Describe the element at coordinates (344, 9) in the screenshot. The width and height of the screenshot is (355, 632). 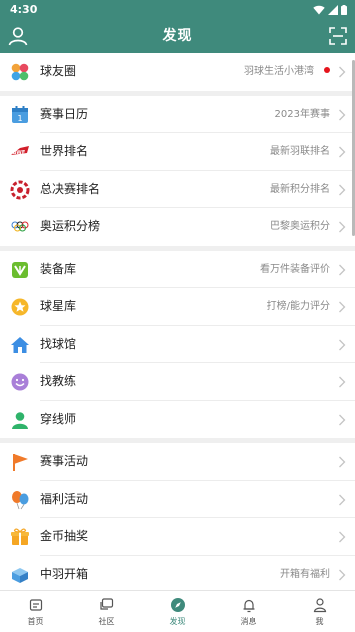
I see `battery-icon` at that location.